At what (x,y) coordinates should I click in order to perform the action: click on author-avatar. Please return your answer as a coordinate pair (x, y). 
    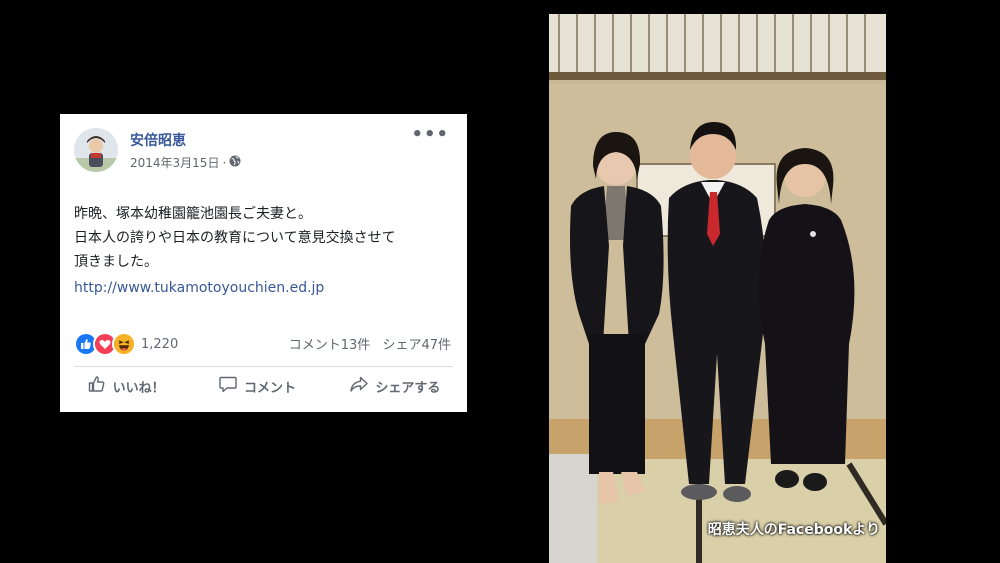
    Looking at the image, I should click on (96, 150).